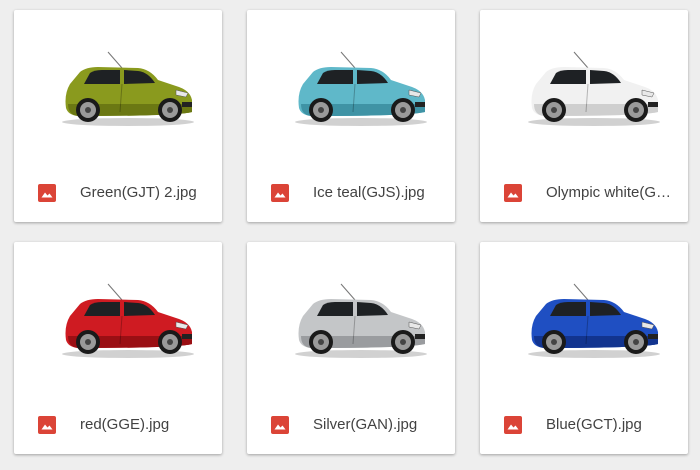  What do you see at coordinates (365, 424) in the screenshot?
I see `file-name: Silver(GAN).jpg` at bounding box center [365, 424].